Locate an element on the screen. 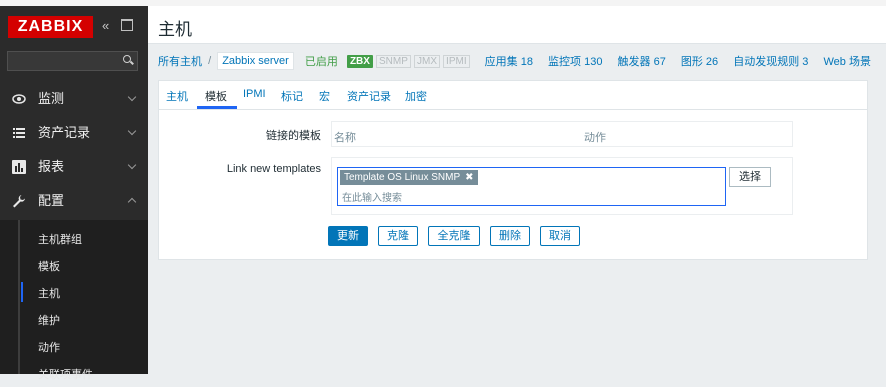  tab-bar: 主机 模板 IPMI 标记 宏 资产记录 加密 is located at coordinates (513, 95).